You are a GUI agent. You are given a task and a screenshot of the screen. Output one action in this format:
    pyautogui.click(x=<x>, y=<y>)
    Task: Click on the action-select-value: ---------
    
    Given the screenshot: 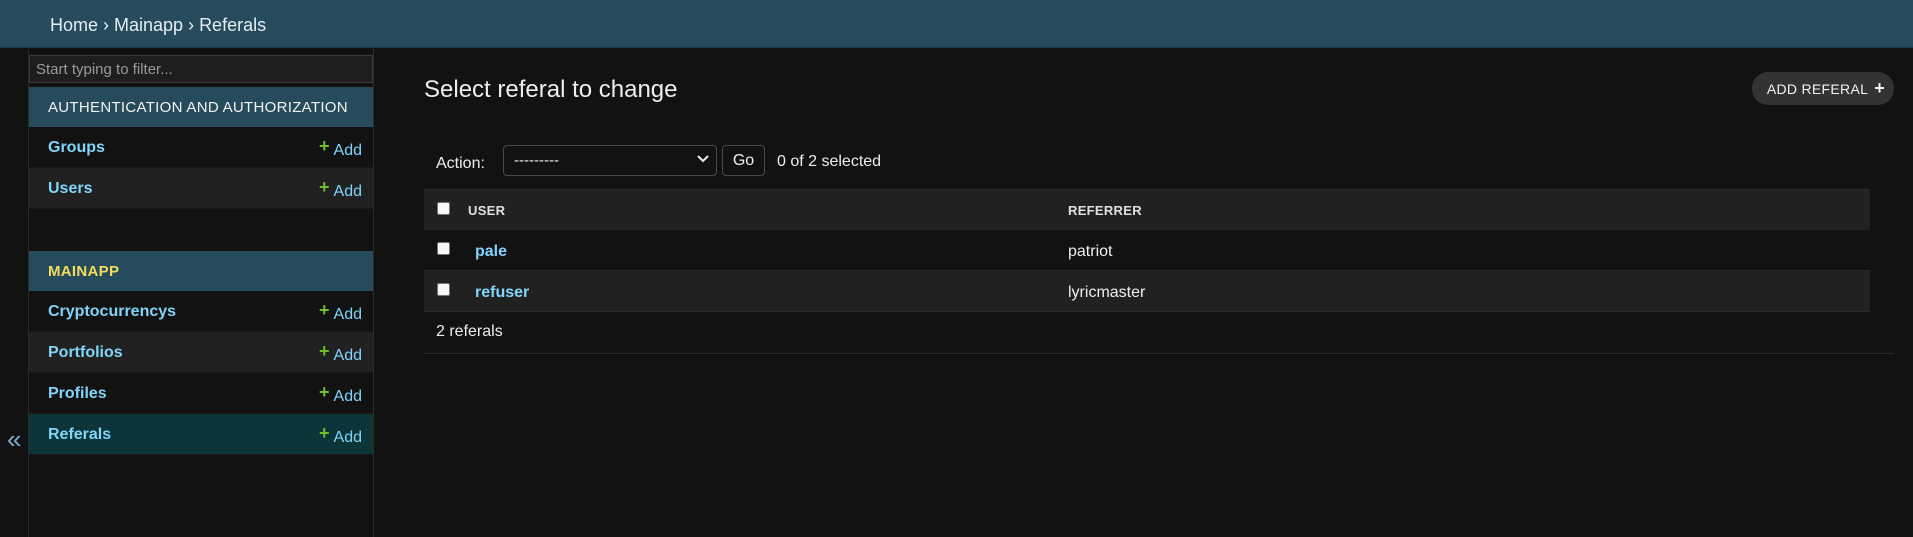 What is the action you would take?
    pyautogui.click(x=536, y=160)
    